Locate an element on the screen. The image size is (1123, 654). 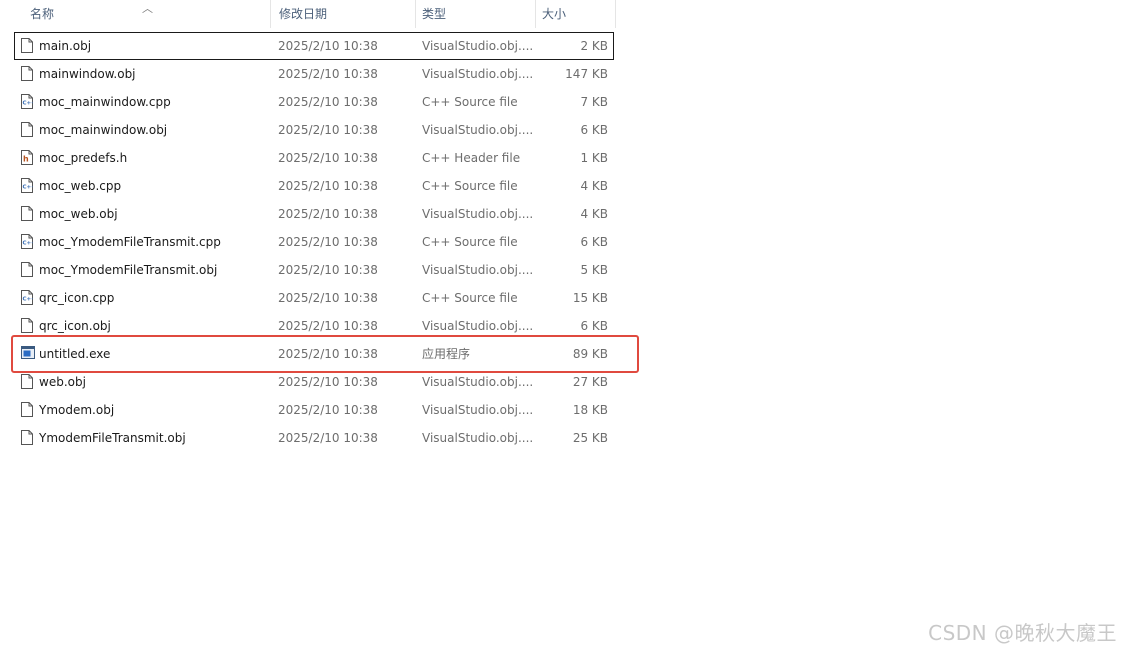
column-header-type-label: 类型 is located at coordinates (434, 14).